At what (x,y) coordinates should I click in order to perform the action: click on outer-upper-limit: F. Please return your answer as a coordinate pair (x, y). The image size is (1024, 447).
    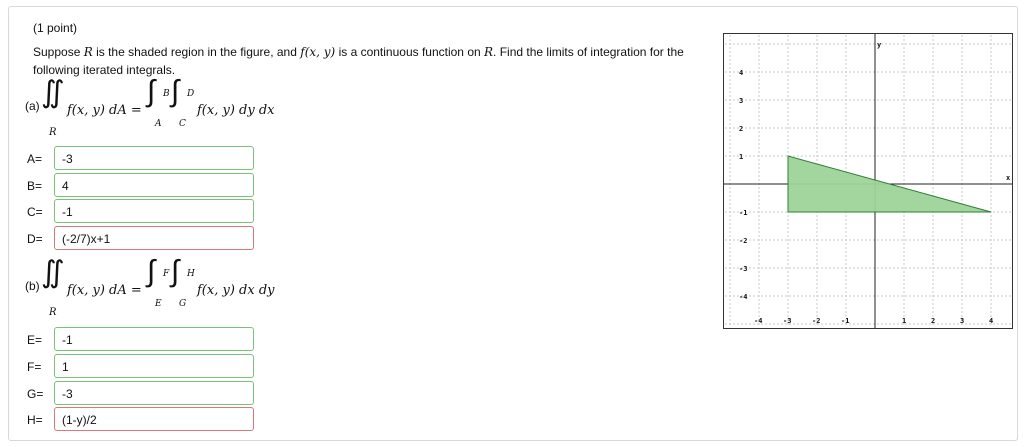
    Looking at the image, I should click on (166, 274).